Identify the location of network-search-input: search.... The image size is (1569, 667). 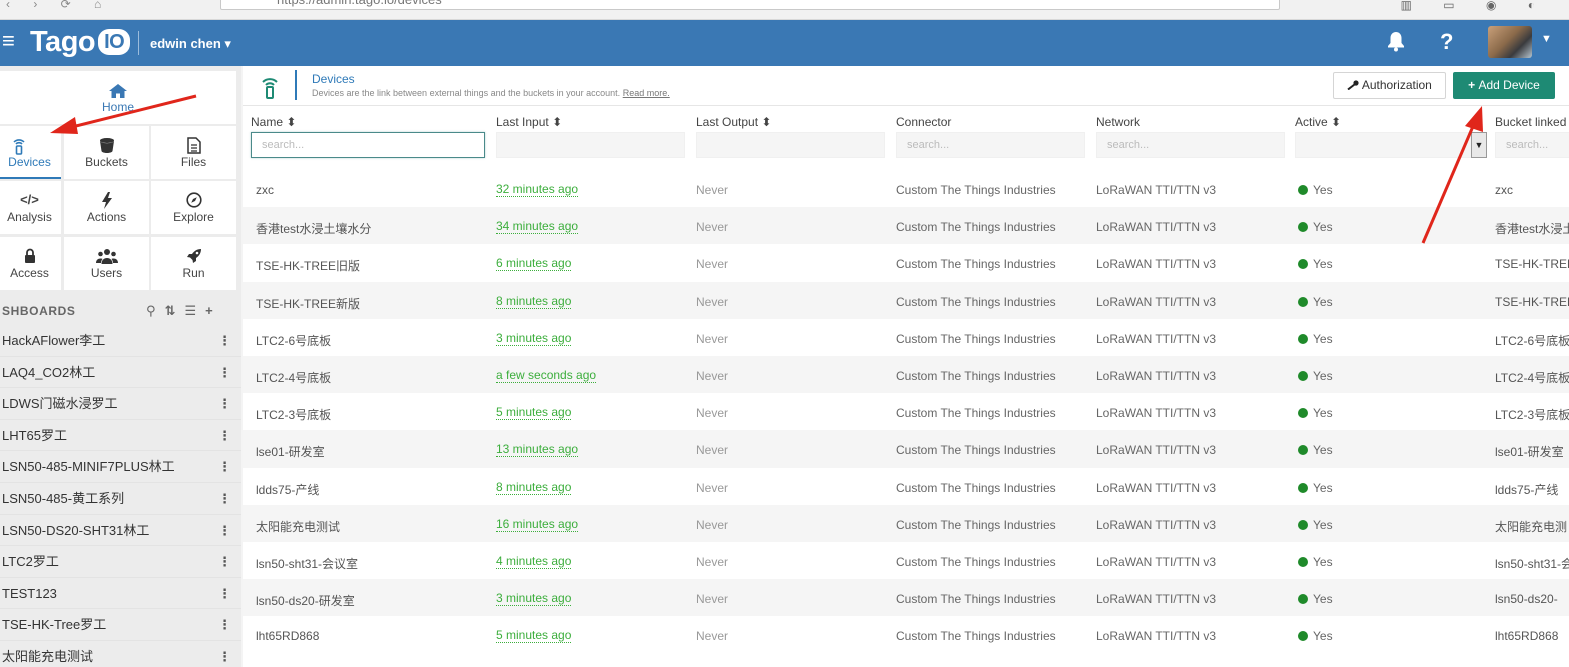
(1190, 145).